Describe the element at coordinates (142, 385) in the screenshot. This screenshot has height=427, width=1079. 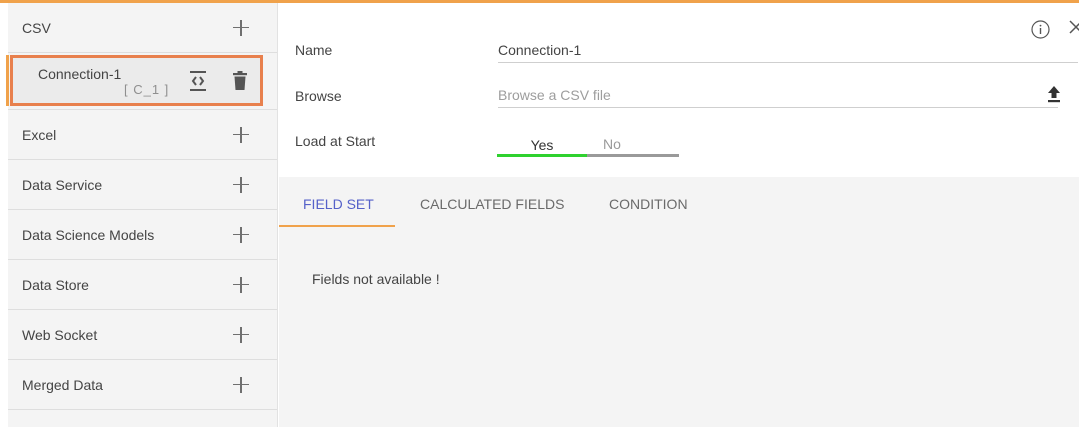
I see `sidebar-item-merged-data: Merged Data` at that location.